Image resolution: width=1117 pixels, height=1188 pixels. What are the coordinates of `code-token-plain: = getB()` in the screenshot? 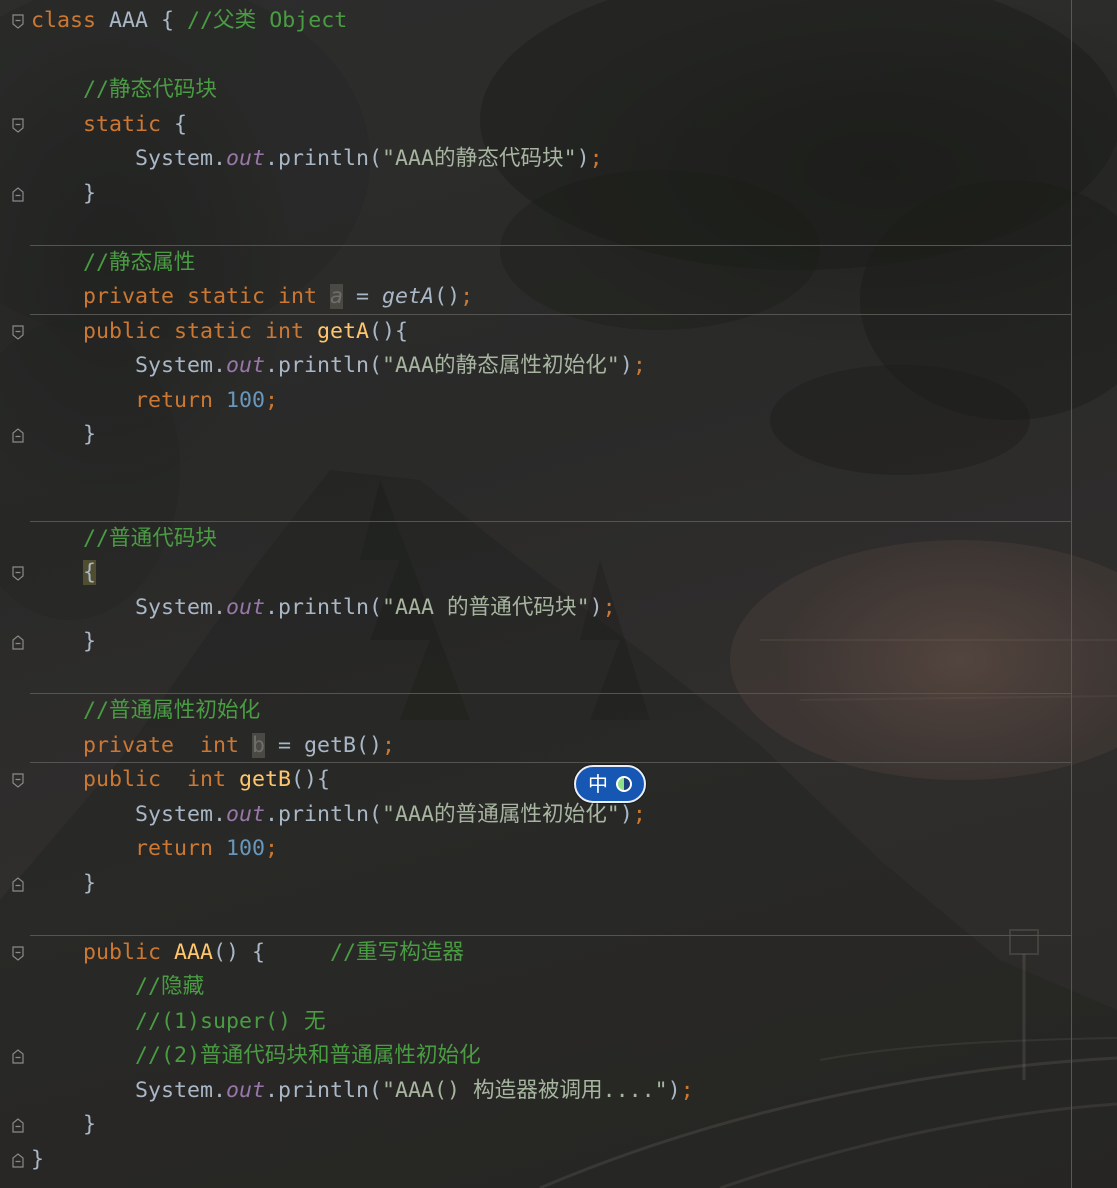 It's located at (324, 745).